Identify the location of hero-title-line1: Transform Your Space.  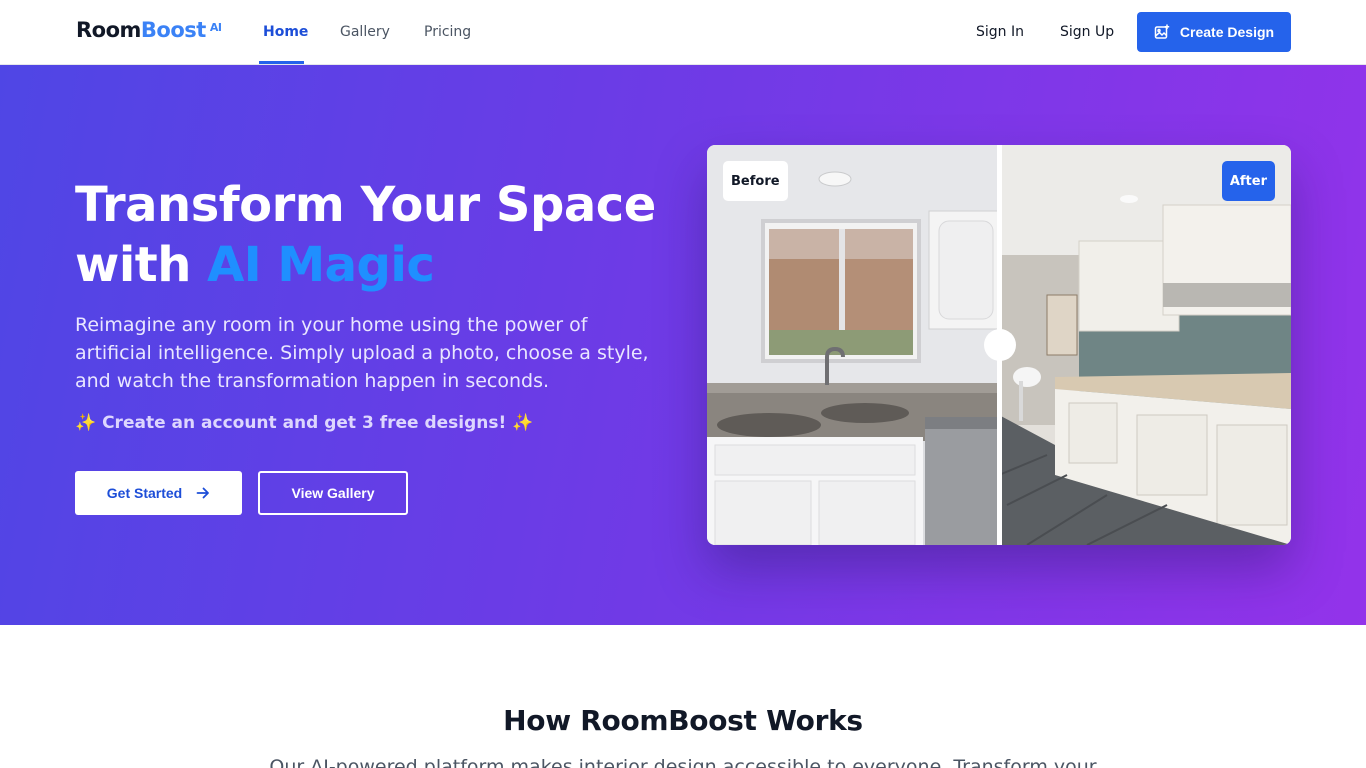
(365, 205).